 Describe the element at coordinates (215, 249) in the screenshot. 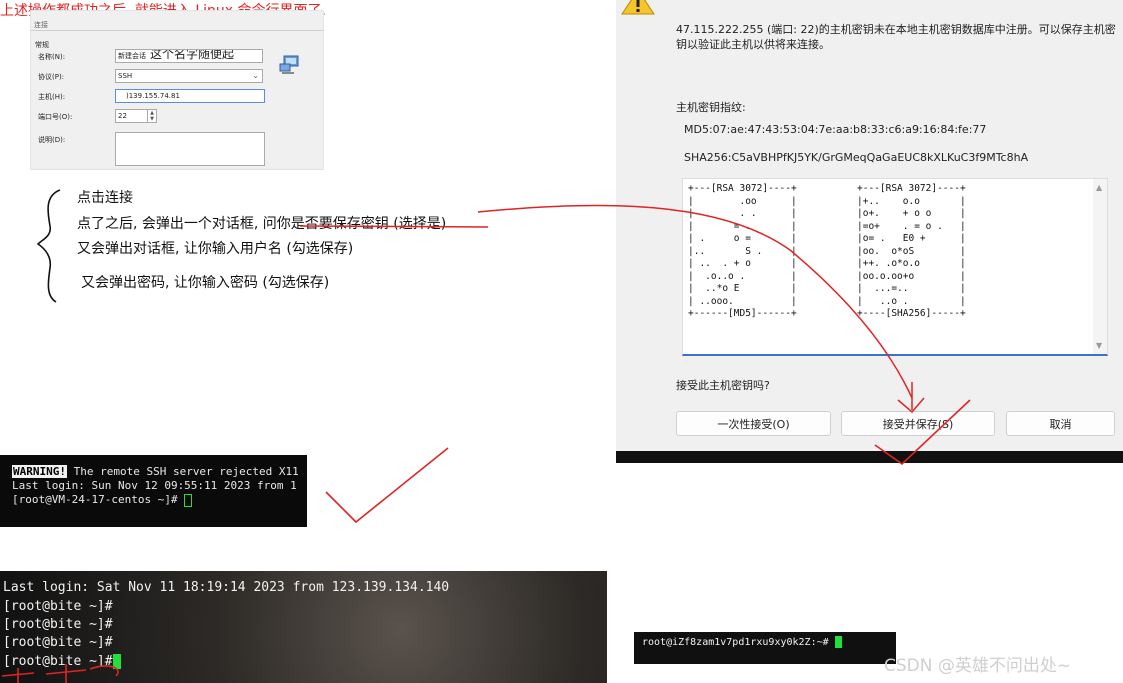

I see `note-line: 又会弹出对话框, 让你输入用户名 (勾选保存)` at that location.